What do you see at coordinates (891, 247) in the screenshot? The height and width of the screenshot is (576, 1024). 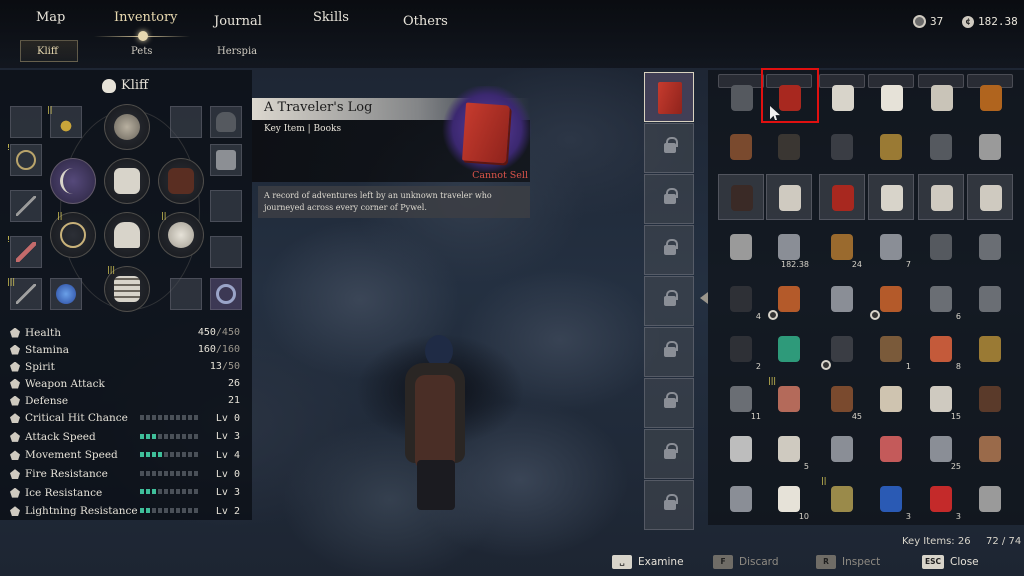 I see `inventory-slot: 7` at bounding box center [891, 247].